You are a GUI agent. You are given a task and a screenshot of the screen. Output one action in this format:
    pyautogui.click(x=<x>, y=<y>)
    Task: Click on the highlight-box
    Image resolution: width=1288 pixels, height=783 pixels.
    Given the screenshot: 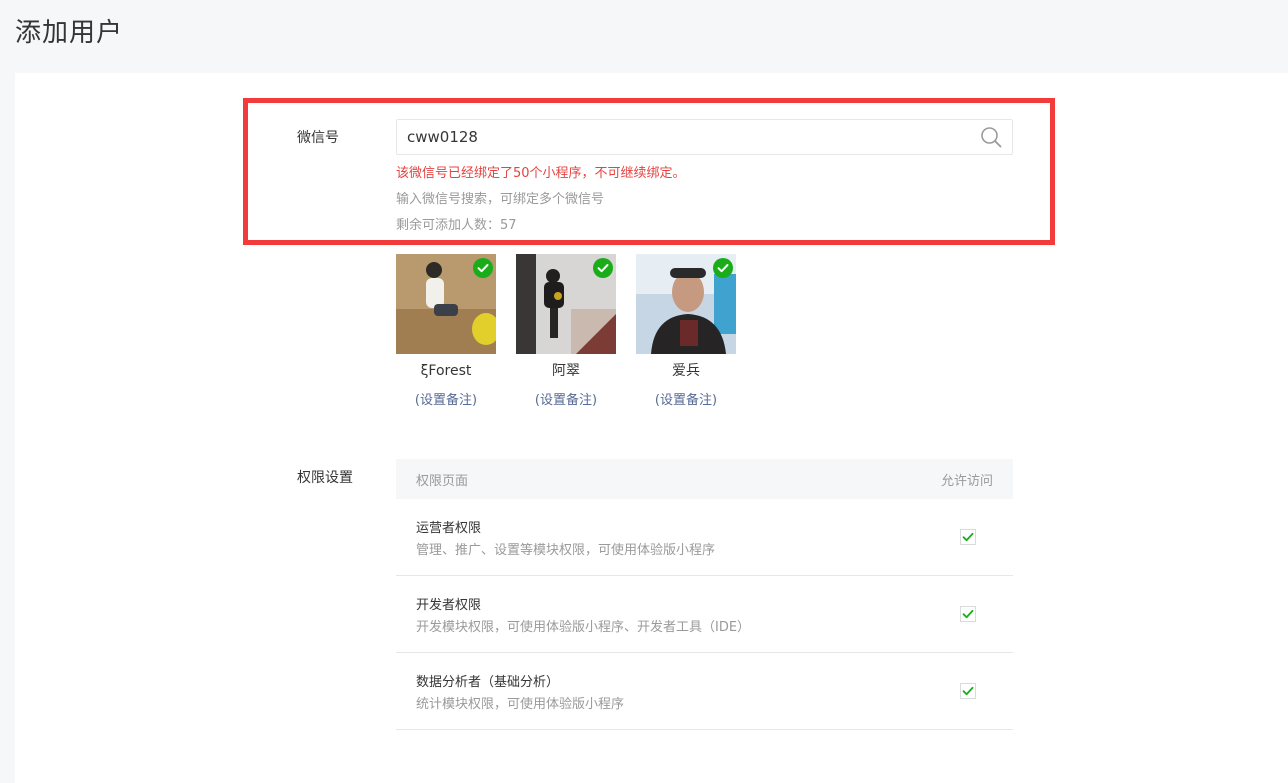 What is the action you would take?
    pyautogui.click(x=649, y=171)
    